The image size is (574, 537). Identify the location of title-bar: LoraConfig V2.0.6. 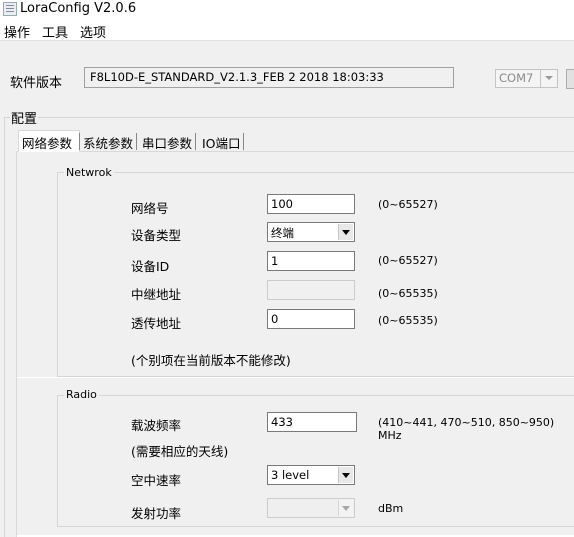
(287, 10).